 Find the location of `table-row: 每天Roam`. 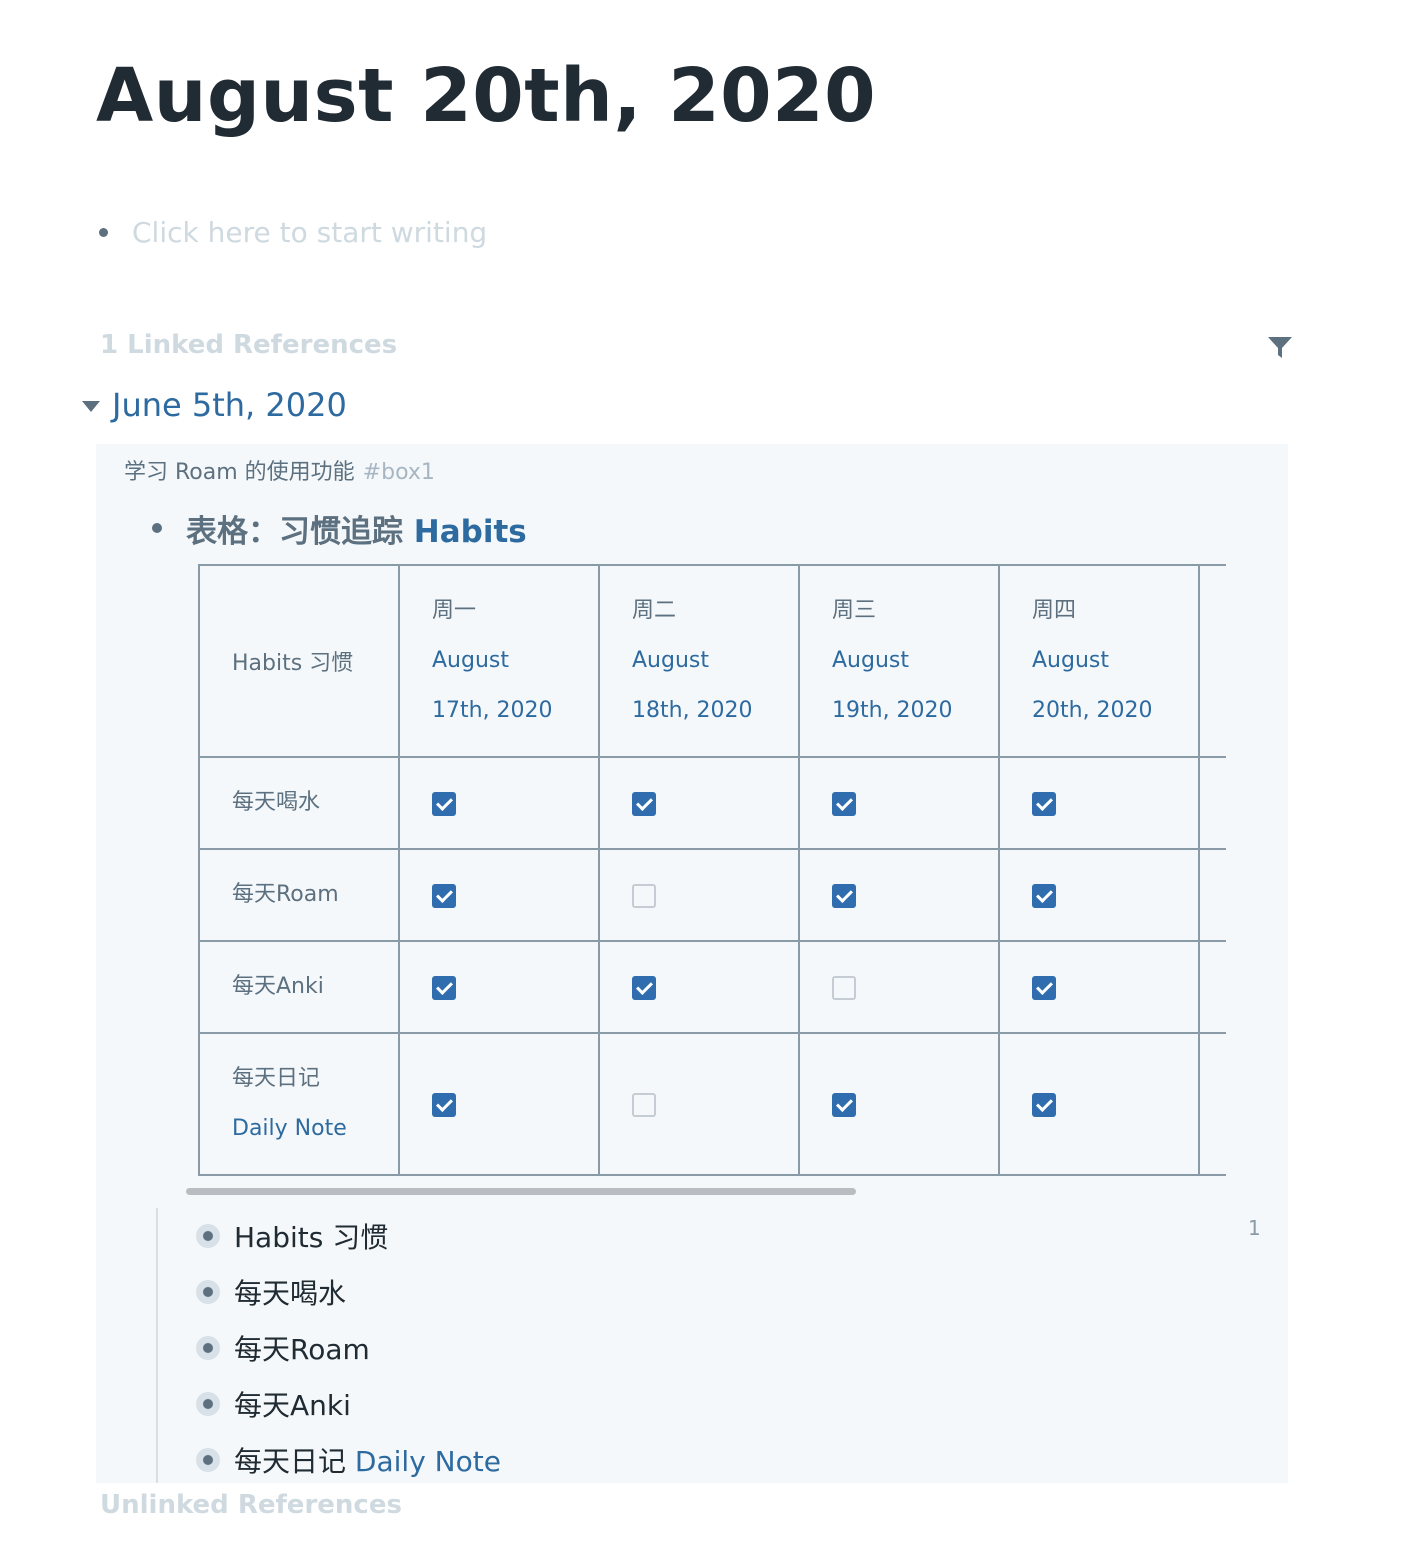

table-row: 每天Roam is located at coordinates (712, 895).